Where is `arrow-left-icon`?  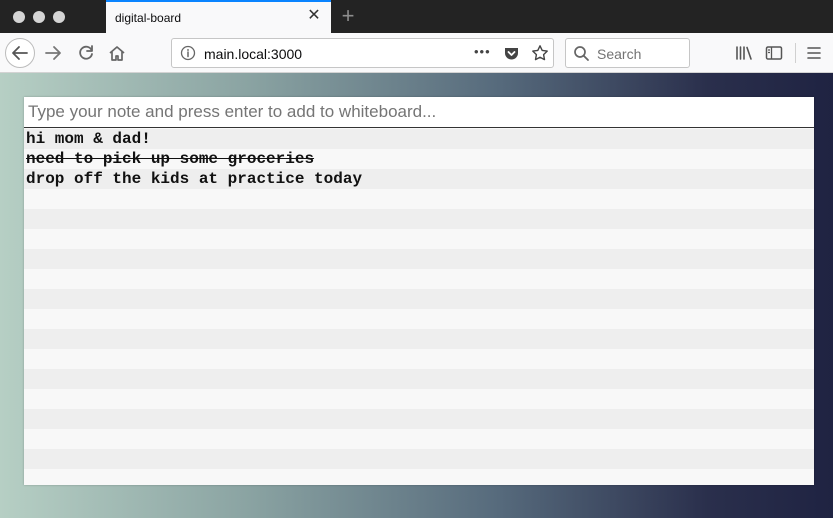
arrow-left-icon is located at coordinates (20, 53).